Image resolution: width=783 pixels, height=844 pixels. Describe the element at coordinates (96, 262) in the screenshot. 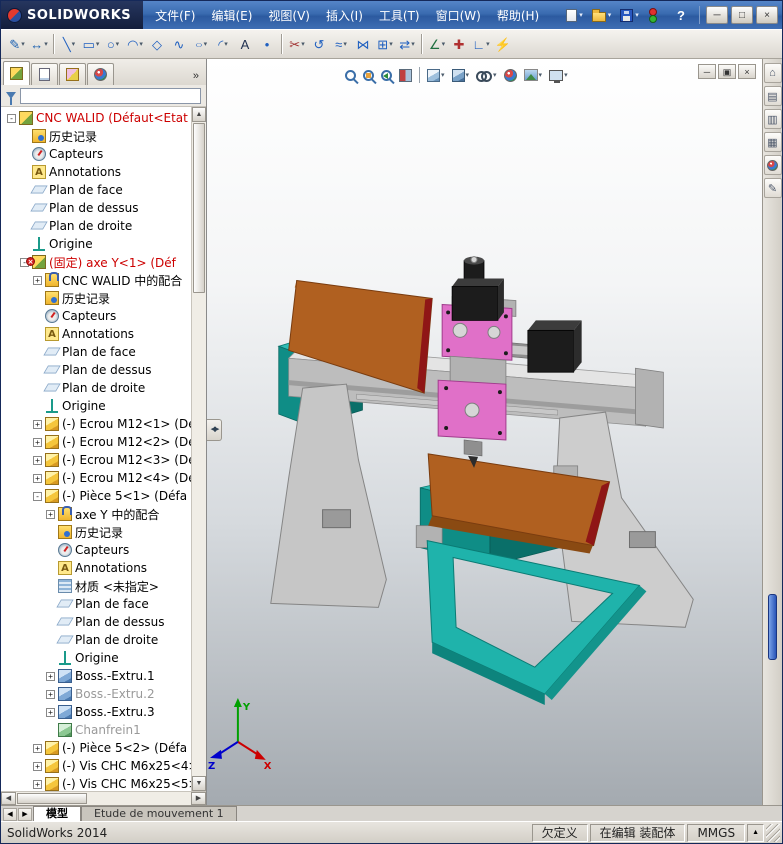

I see `tree-item: - × (固定) axe Y<1> (Déf` at that location.